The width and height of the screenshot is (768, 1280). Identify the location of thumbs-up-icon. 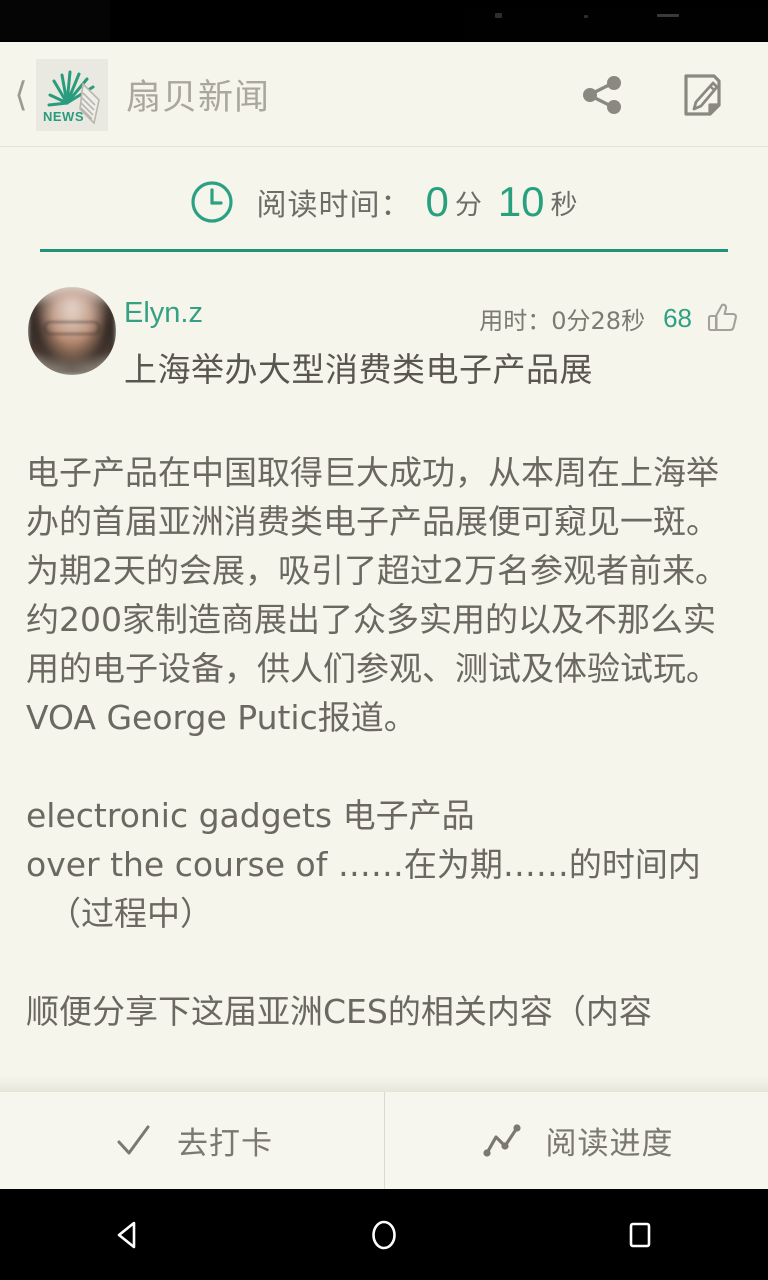
(723, 318).